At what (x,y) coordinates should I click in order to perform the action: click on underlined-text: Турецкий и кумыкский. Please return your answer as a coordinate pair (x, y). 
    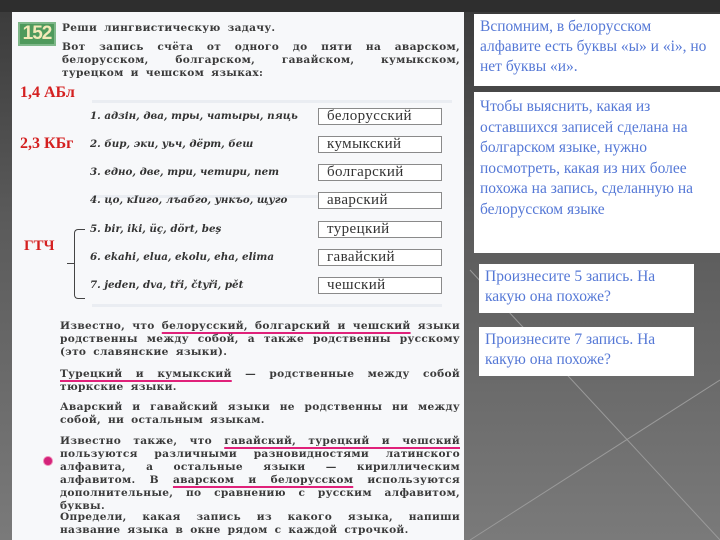
    Looking at the image, I should click on (146, 374).